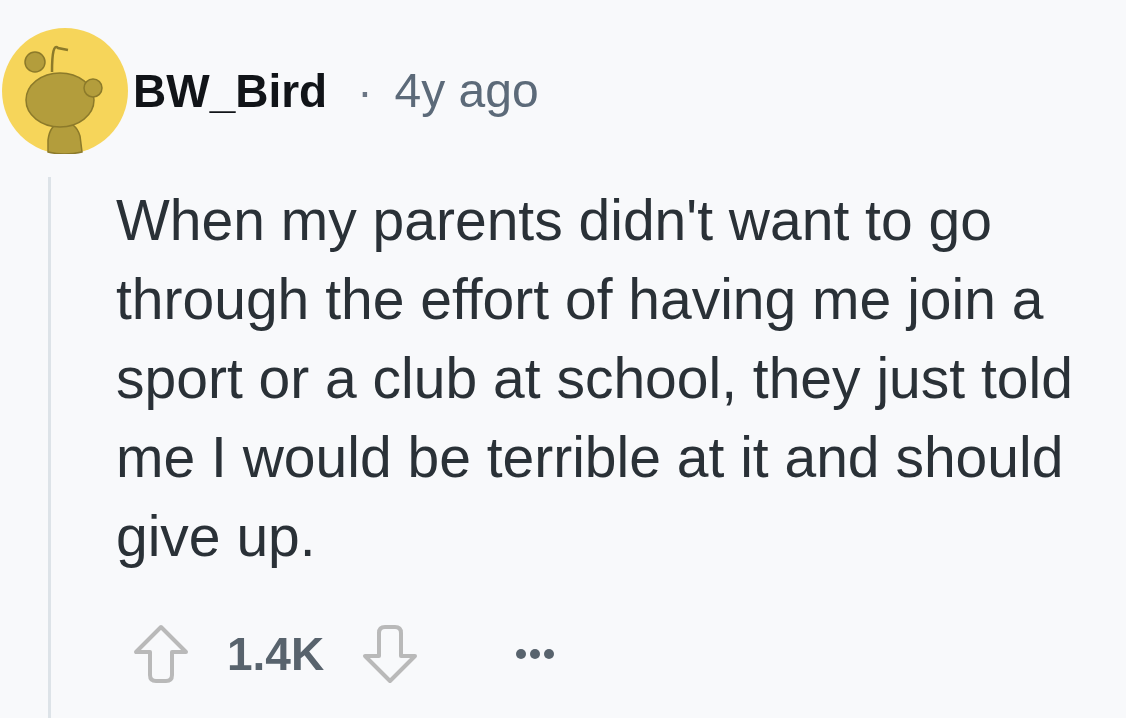 The width and height of the screenshot is (1126, 718). What do you see at coordinates (161, 654) in the screenshot?
I see `upvote-icon` at bounding box center [161, 654].